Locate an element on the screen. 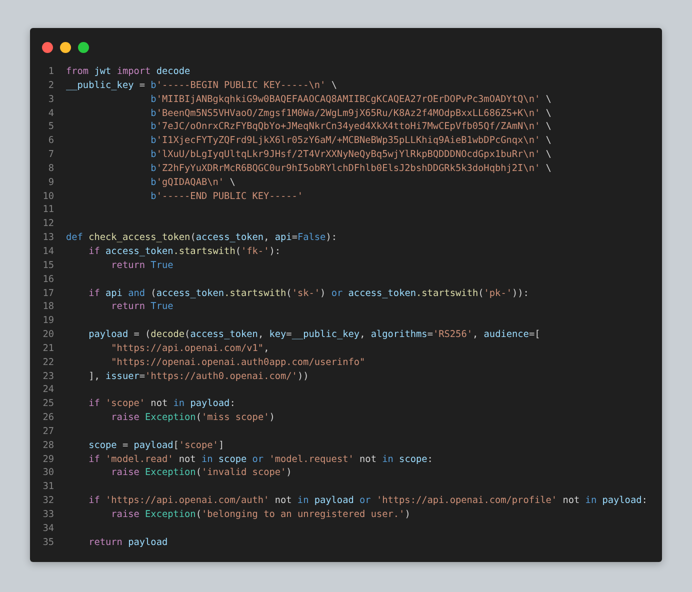 This screenshot has height=592, width=692. code-line: from jwt import decode is located at coordinates (128, 72).